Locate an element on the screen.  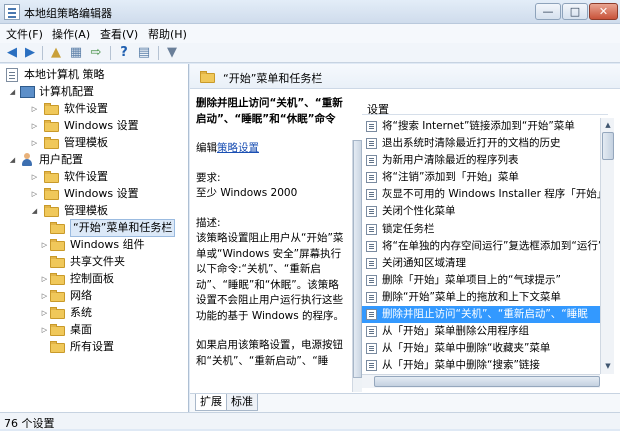
tab-extended: 扩展 is located at coordinates (211, 402).